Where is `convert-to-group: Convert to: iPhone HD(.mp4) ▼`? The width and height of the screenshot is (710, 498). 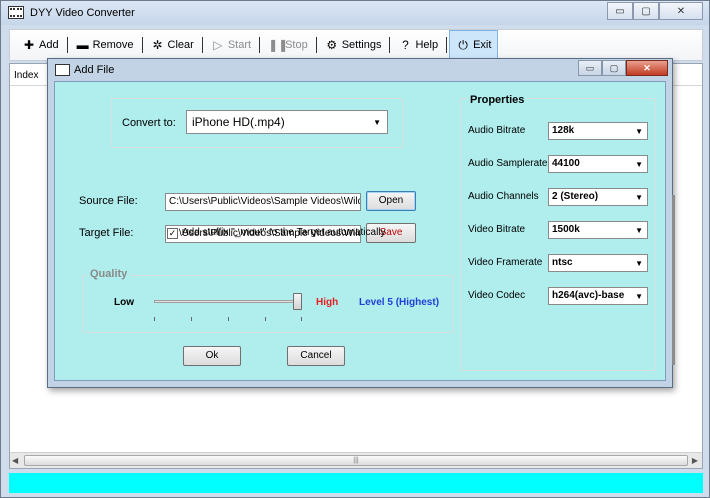 convert-to-group: Convert to: iPhone HD(.mp4) ▼ is located at coordinates (257, 123).